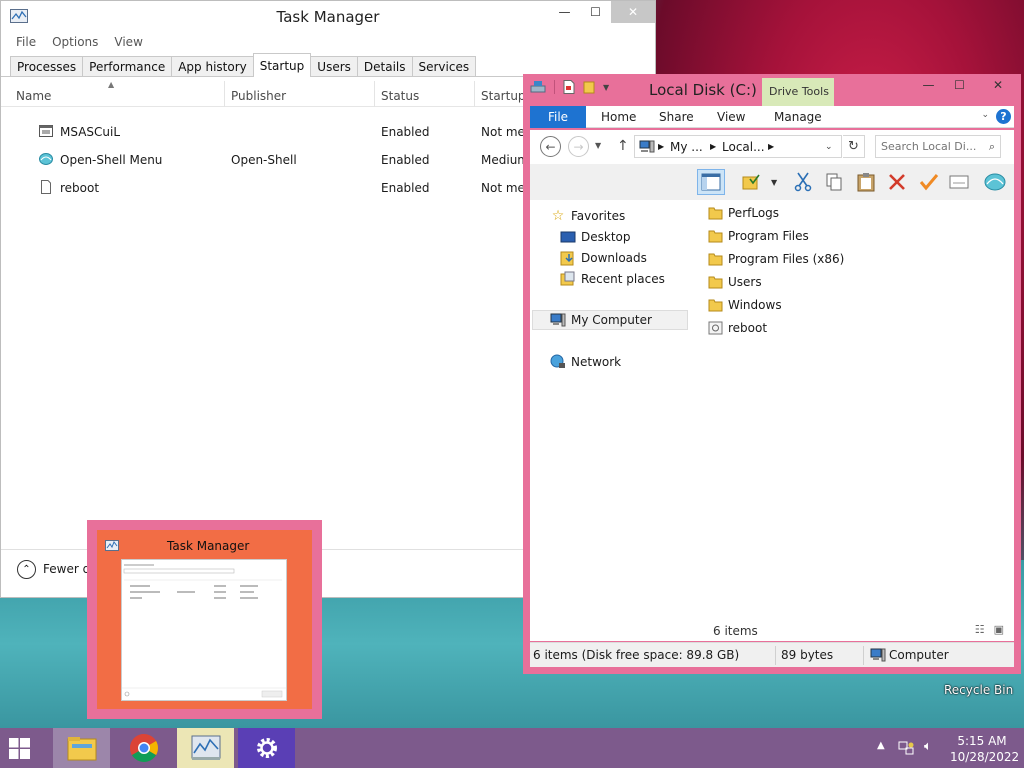 This screenshot has width=1024, height=768. What do you see at coordinates (768, 235) in the screenshot?
I see `file-name: Program Files` at bounding box center [768, 235].